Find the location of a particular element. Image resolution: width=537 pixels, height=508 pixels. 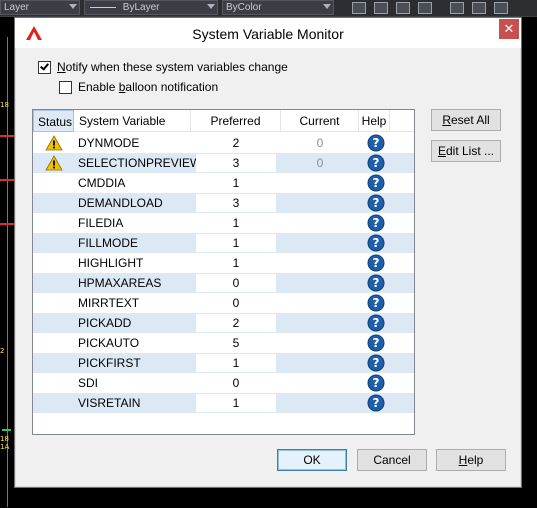

title-bar: System Variable Monitor ✕ is located at coordinates (268, 33).